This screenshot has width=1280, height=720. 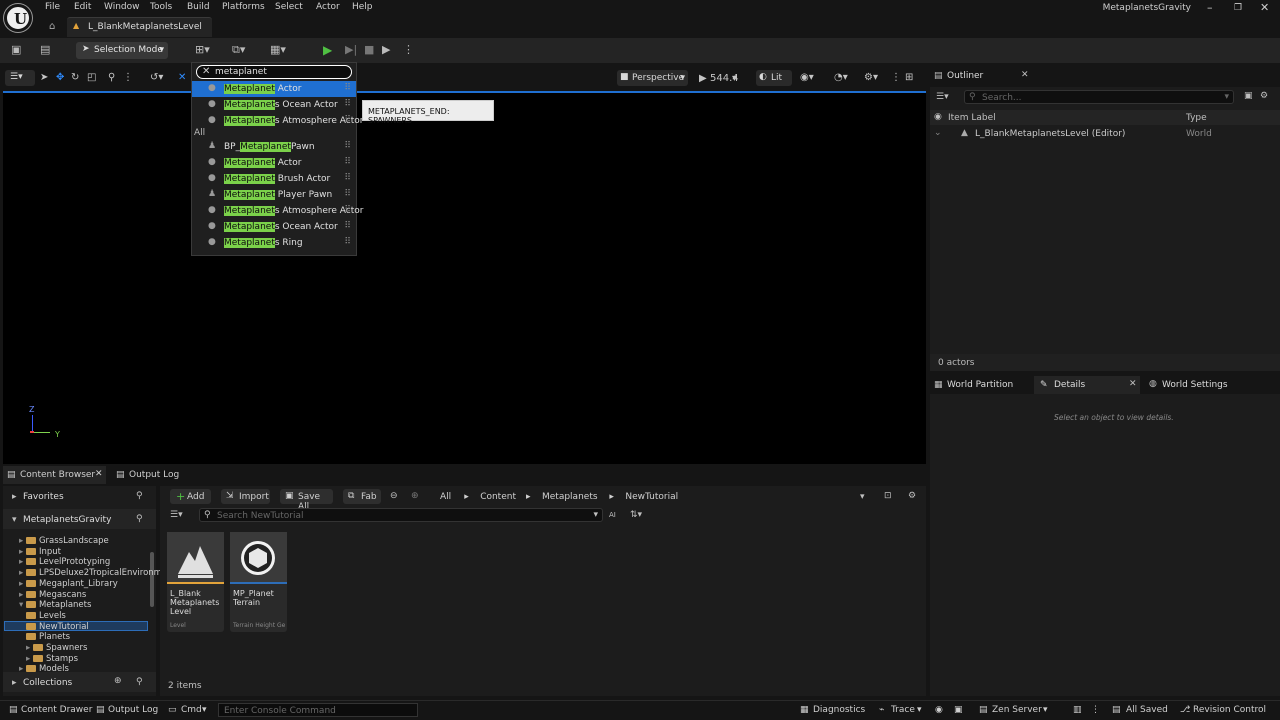 What do you see at coordinates (274, 89) in the screenshot?
I see `actor-item: ● Metaplanet Actor ⠿` at bounding box center [274, 89].